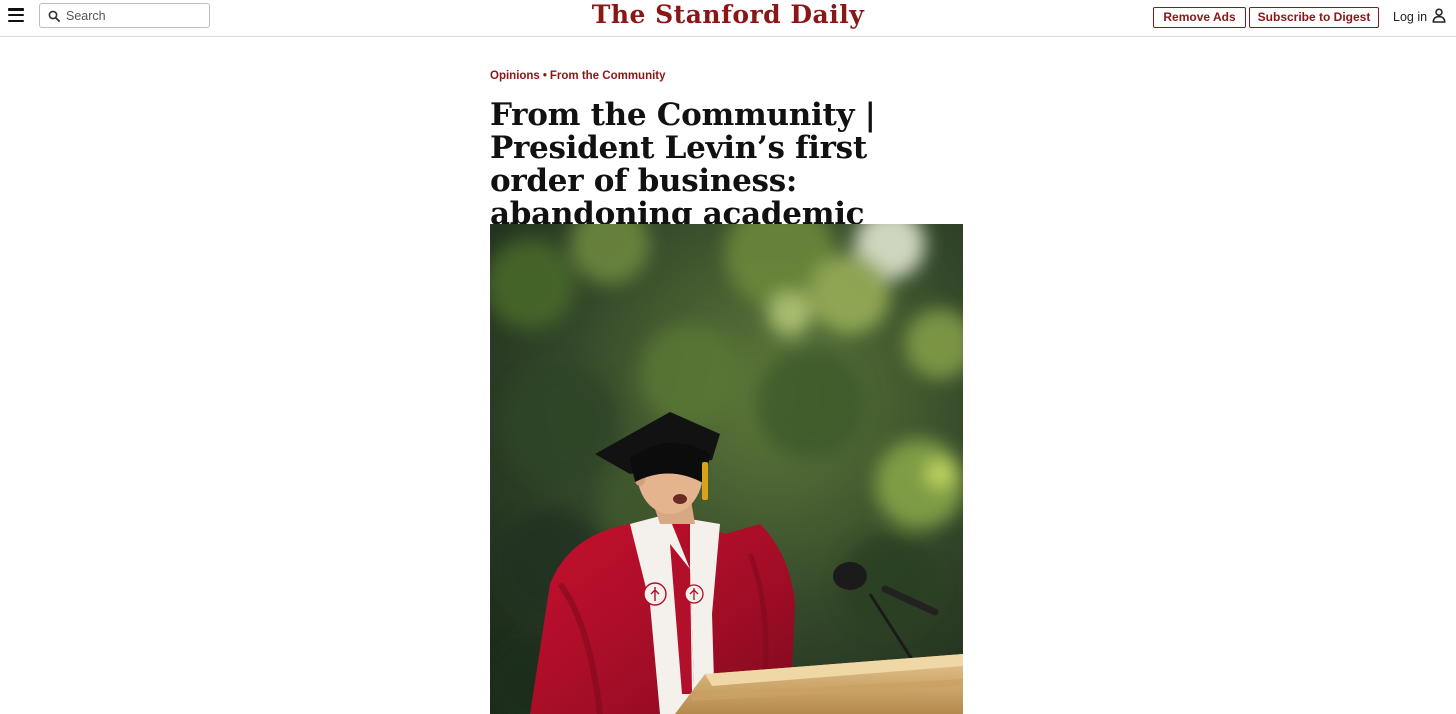  I want to click on site-logo: The Stanford Daily, so click(728, 16).